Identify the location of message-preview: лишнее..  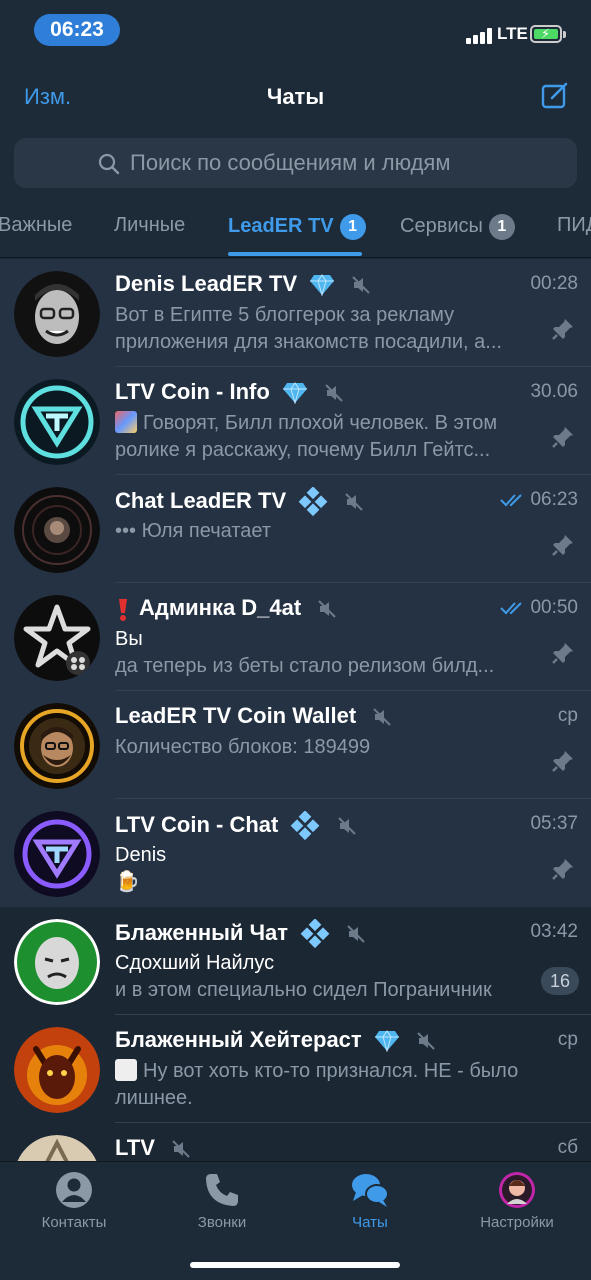
(154, 1098).